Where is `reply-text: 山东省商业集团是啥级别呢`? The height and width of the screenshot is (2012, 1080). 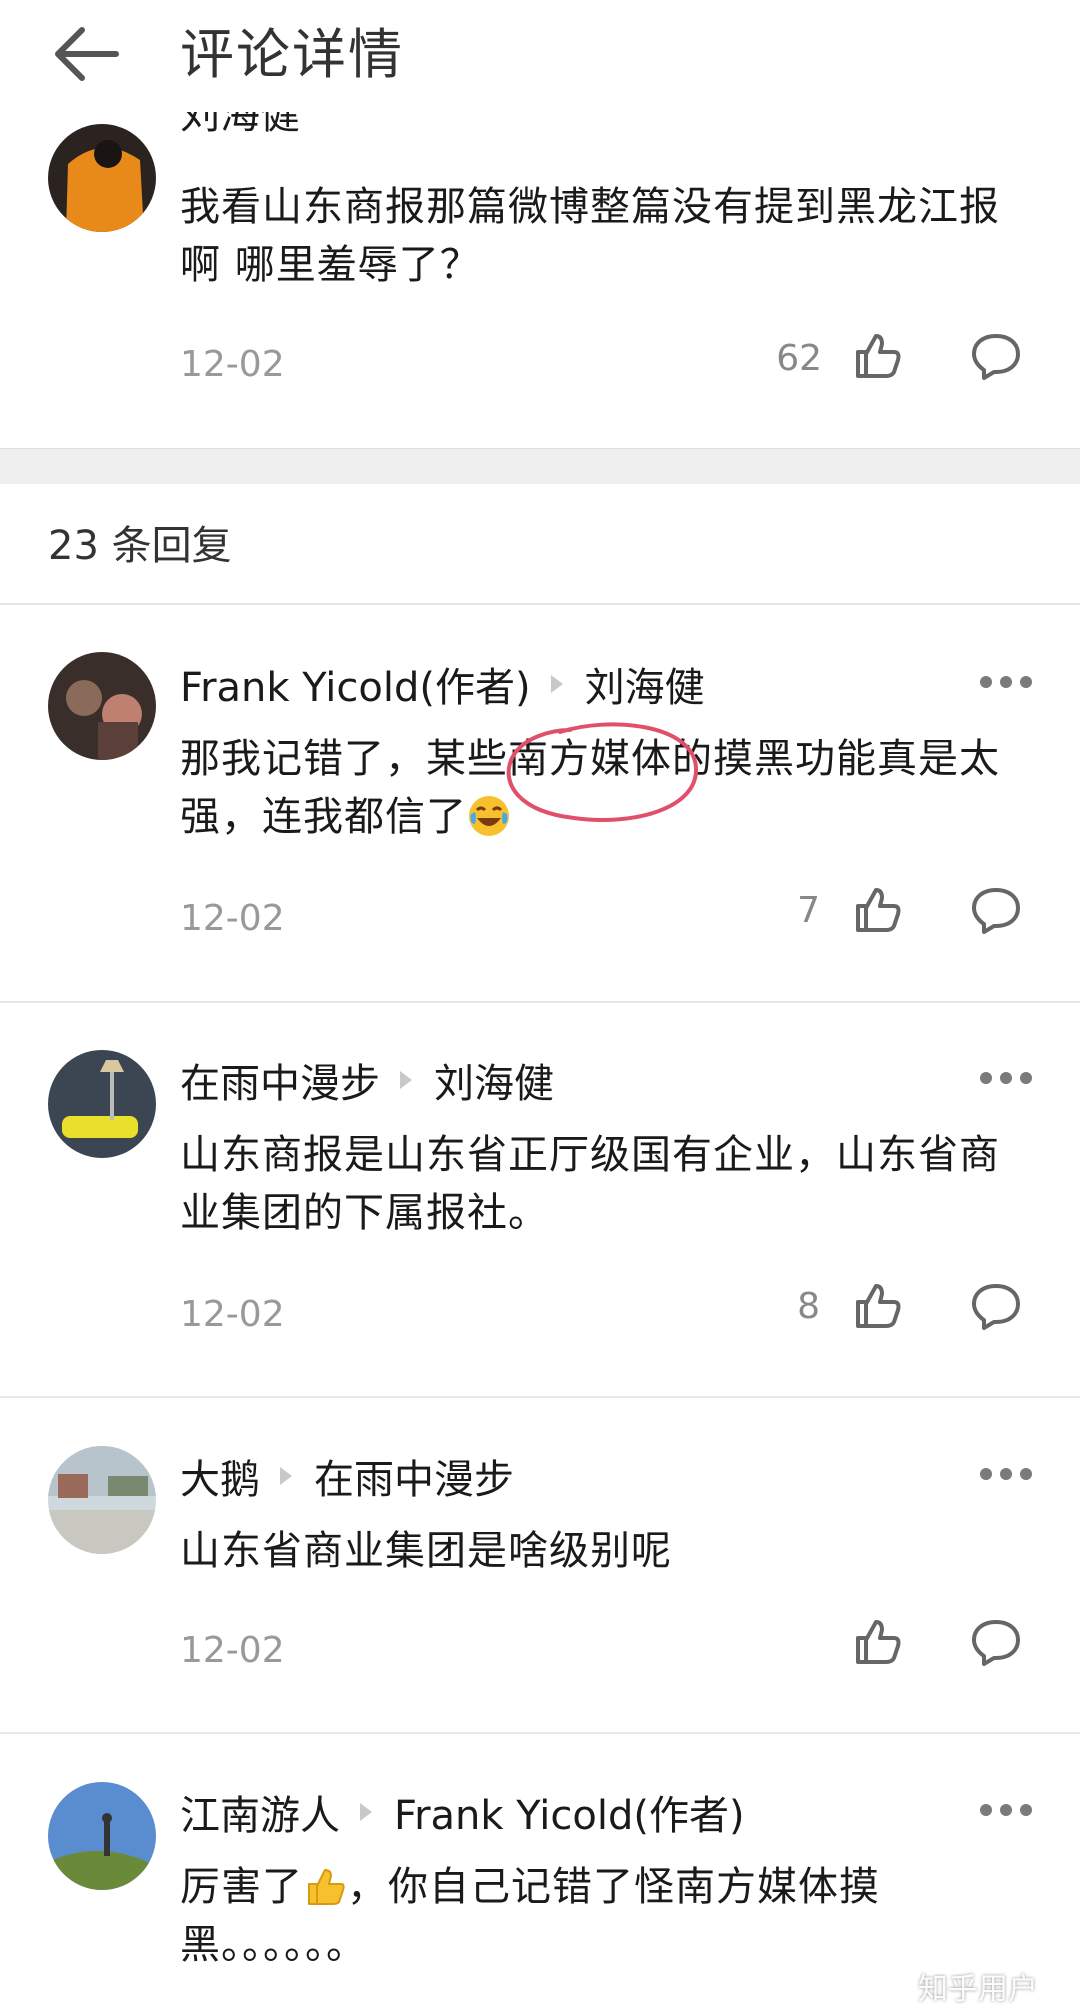
reply-text: 山东省商业集团是啥级别呢 is located at coordinates (426, 1551).